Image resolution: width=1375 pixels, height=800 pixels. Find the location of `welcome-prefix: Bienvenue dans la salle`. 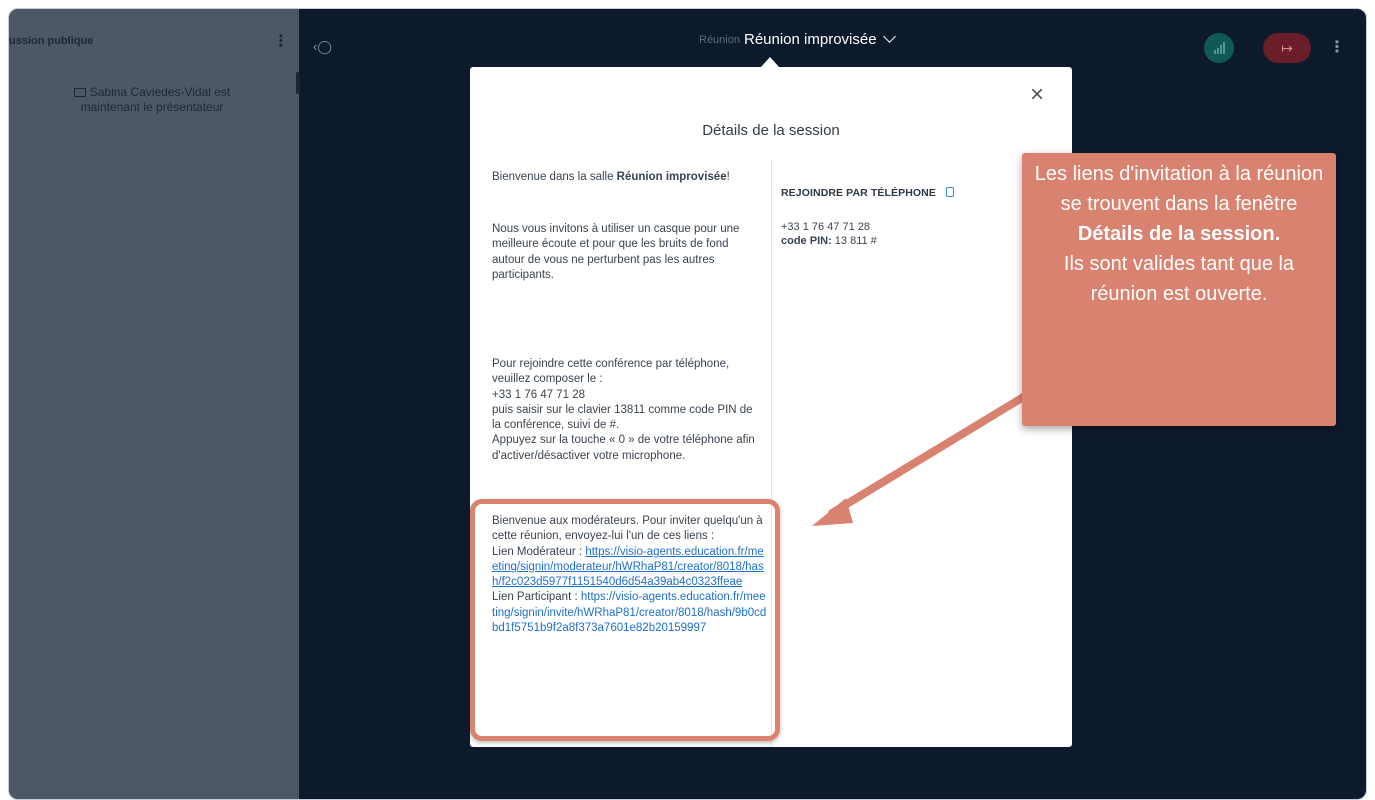

welcome-prefix: Bienvenue dans la salle is located at coordinates (554, 177).